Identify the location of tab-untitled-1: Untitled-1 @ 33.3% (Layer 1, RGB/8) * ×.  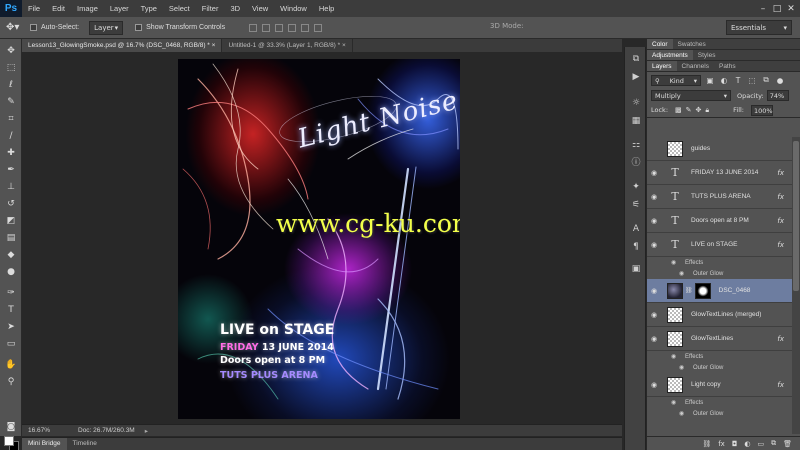
(287, 45).